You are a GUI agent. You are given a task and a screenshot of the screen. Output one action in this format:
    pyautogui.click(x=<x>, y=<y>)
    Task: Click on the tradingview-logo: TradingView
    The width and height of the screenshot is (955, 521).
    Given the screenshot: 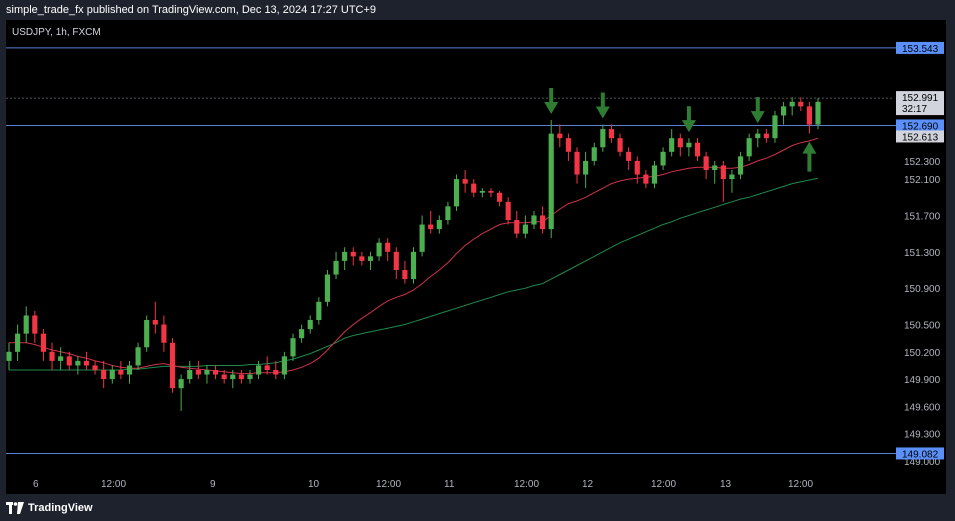 What is the action you would take?
    pyautogui.click(x=49, y=508)
    